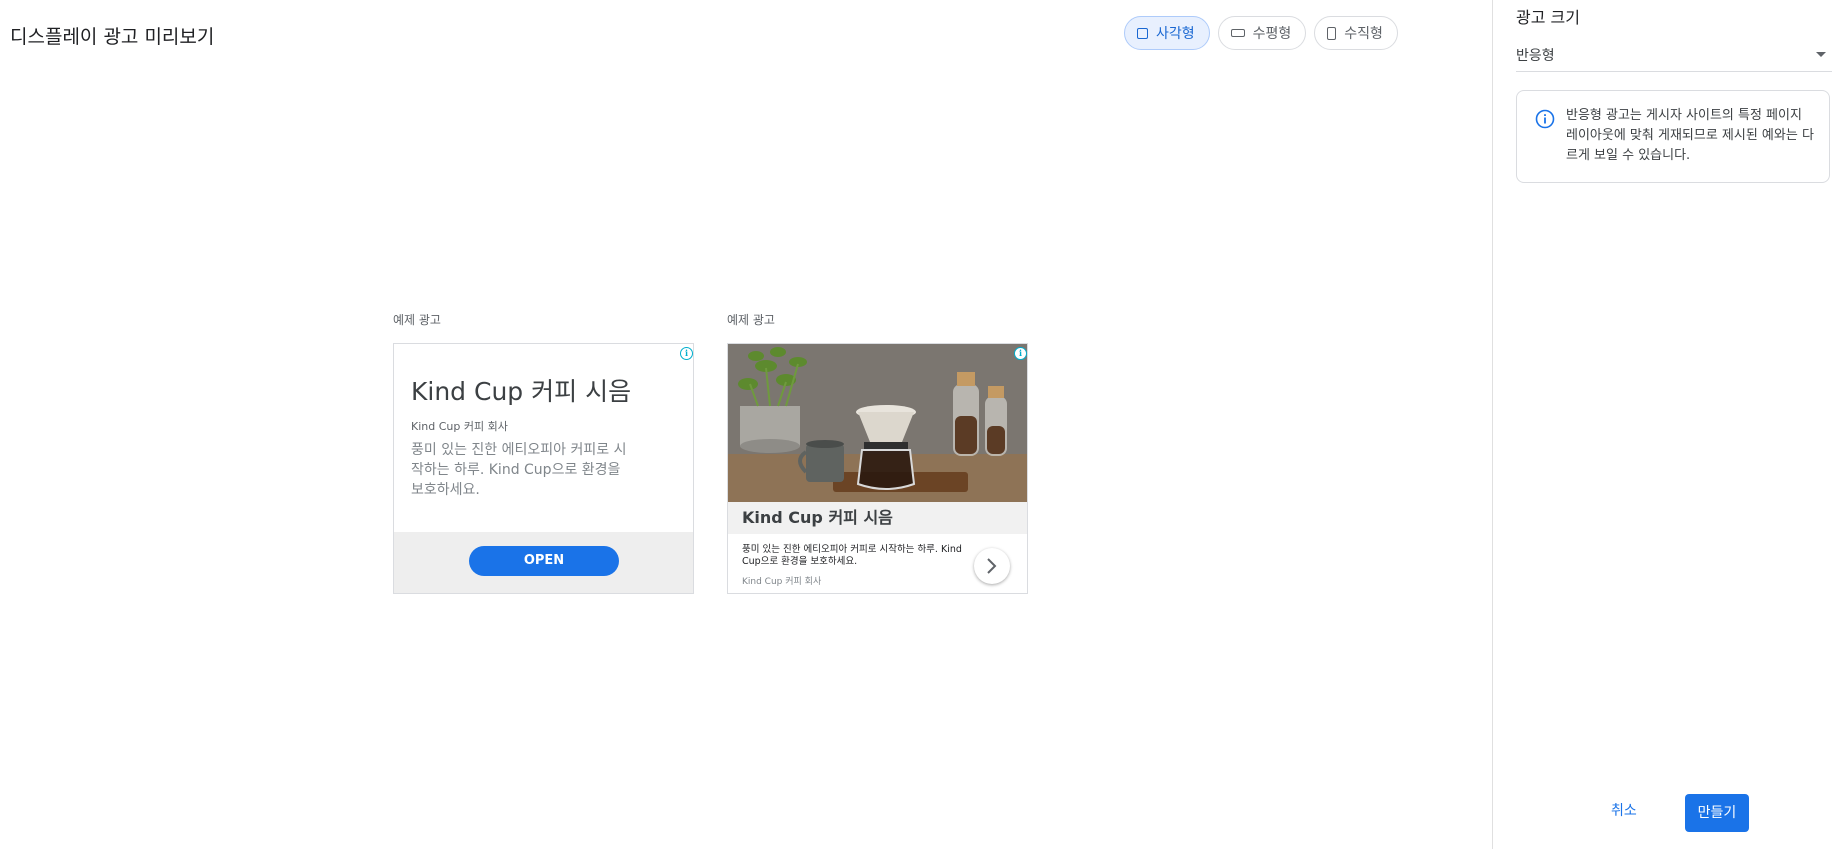 This screenshot has height=849, width=1836. I want to click on vertical-format-label: 수직형, so click(1363, 34).